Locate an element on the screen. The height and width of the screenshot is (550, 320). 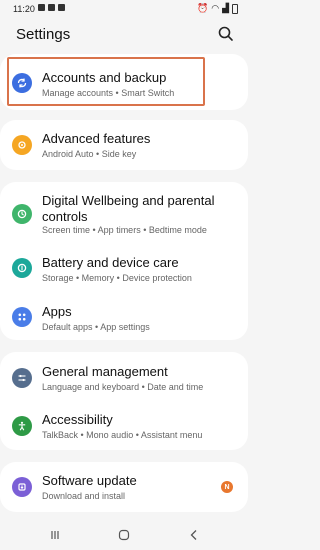
settings-item-title: Apps is located at coordinates (57, 311).